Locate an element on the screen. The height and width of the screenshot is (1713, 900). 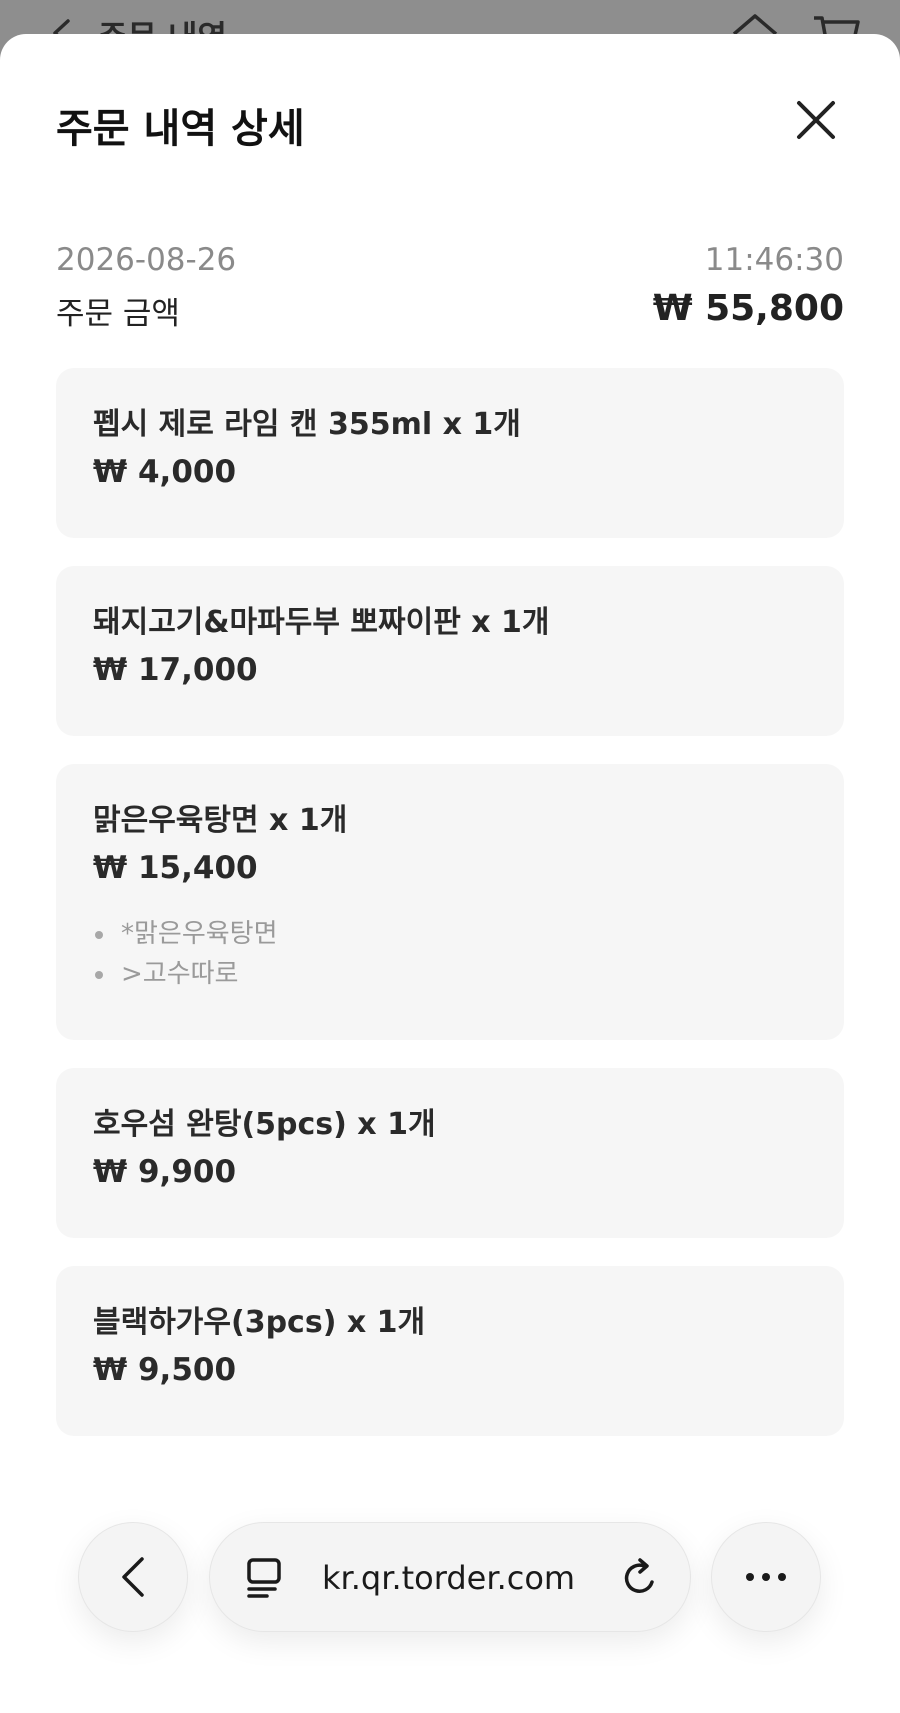
item-price: ₩ 9,500 is located at coordinates (165, 1370).